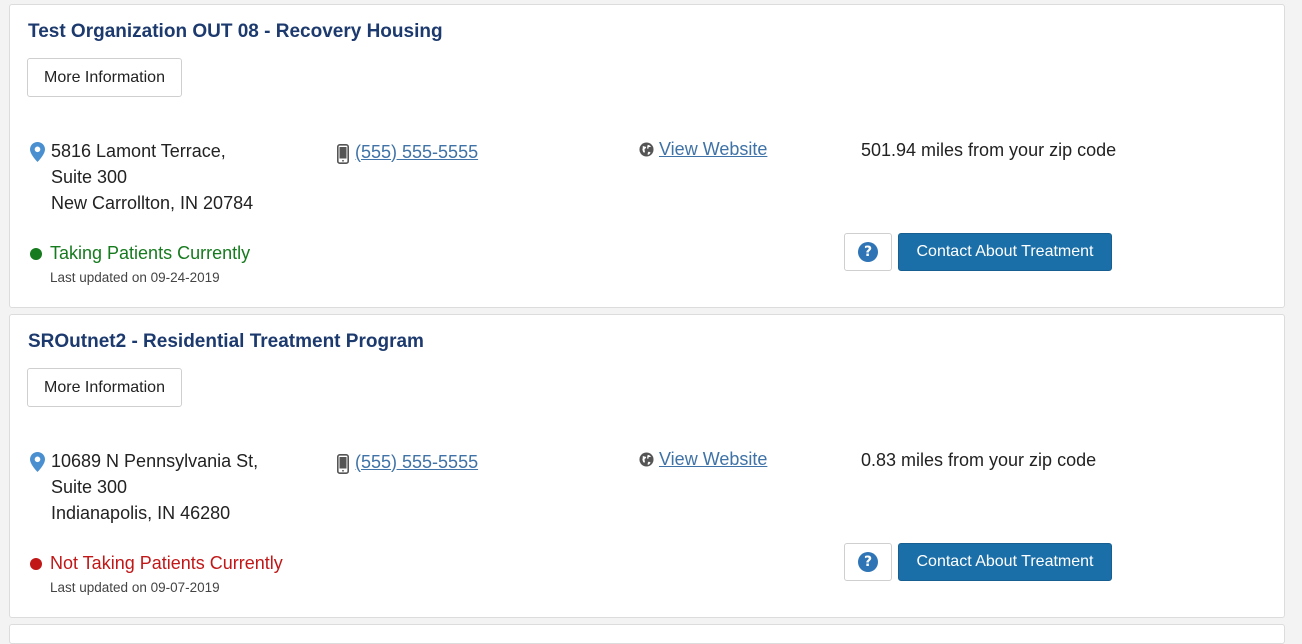  I want to click on distance-text: 0.83 miles from your zip code, so click(979, 460).